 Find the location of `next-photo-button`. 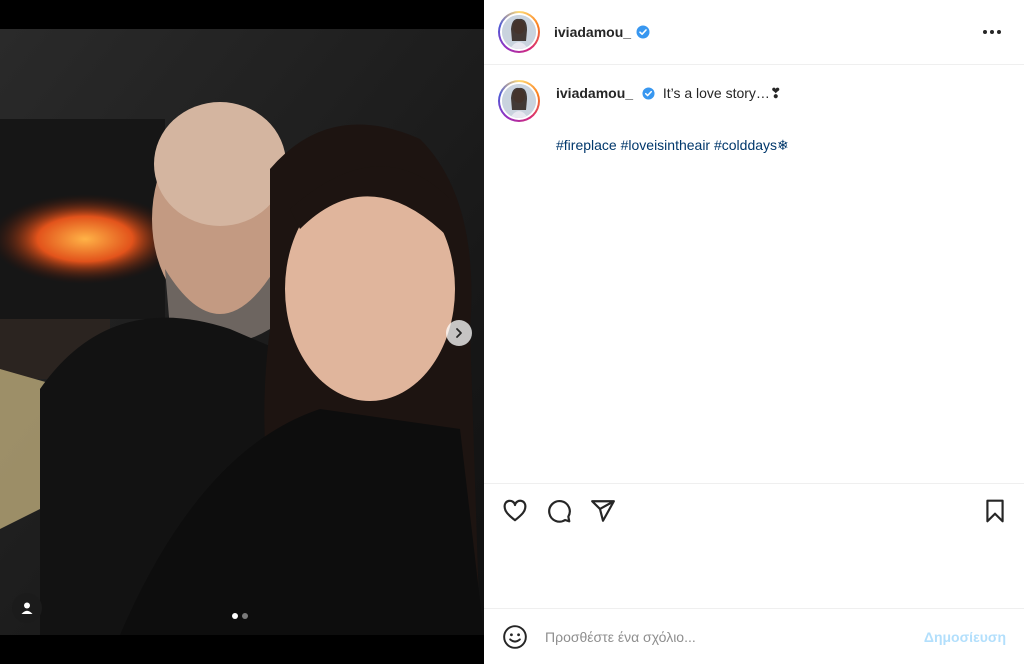

next-photo-button is located at coordinates (459, 333).